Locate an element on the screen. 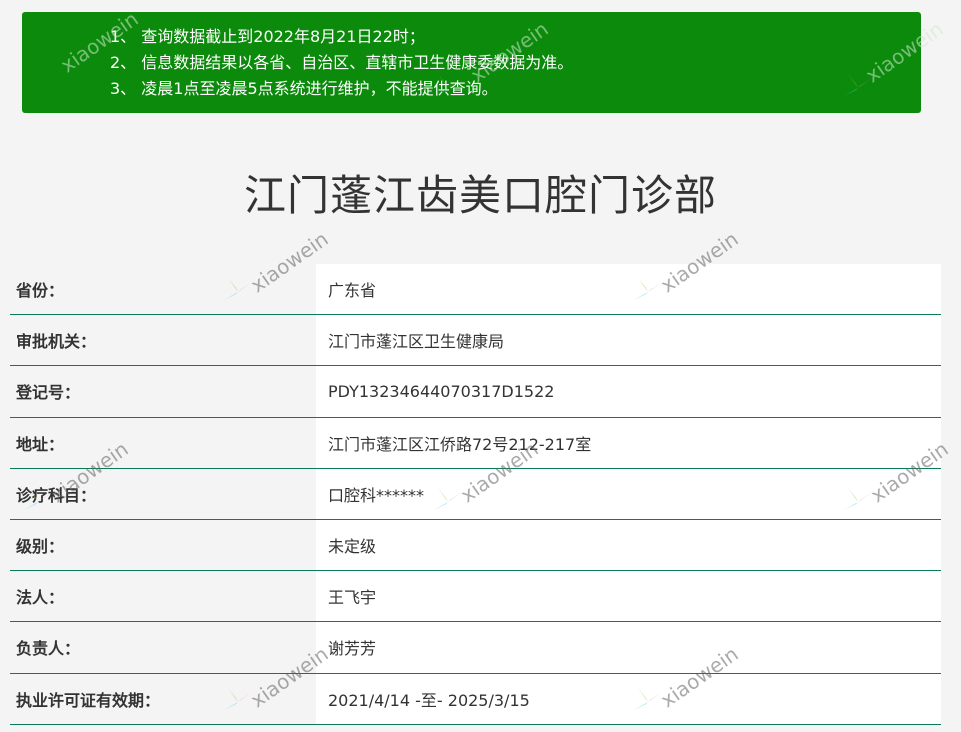 This screenshot has height=732, width=961. row-label: 地址： is located at coordinates (163, 442).